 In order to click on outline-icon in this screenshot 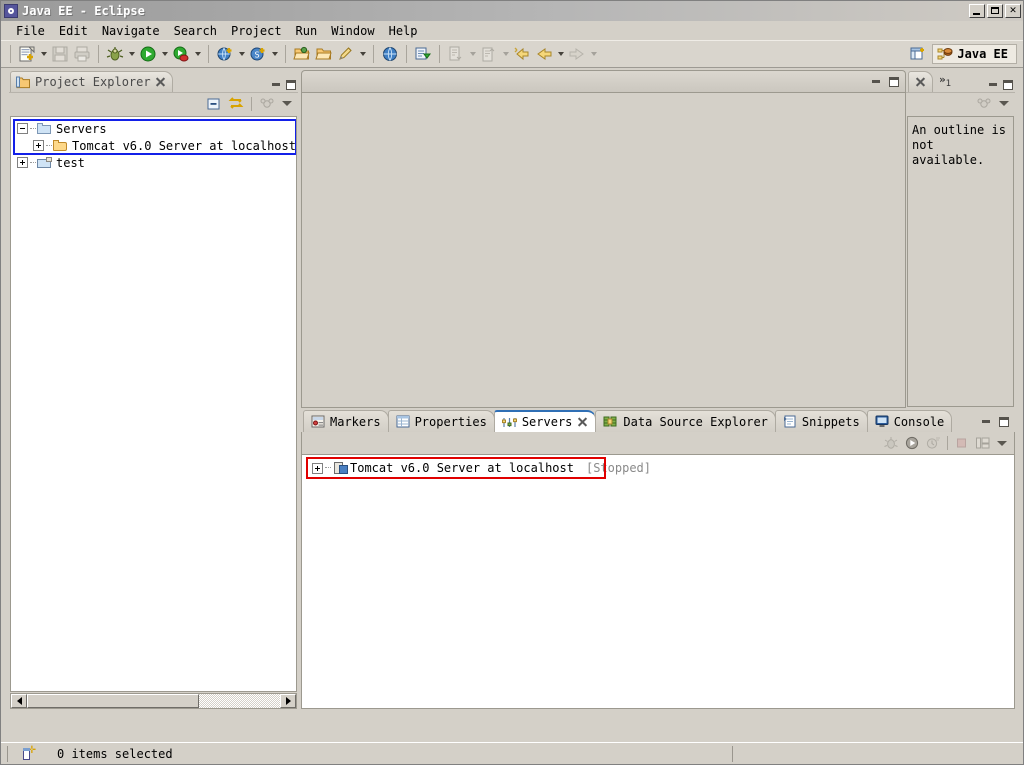, I will do `click(920, 82)`.